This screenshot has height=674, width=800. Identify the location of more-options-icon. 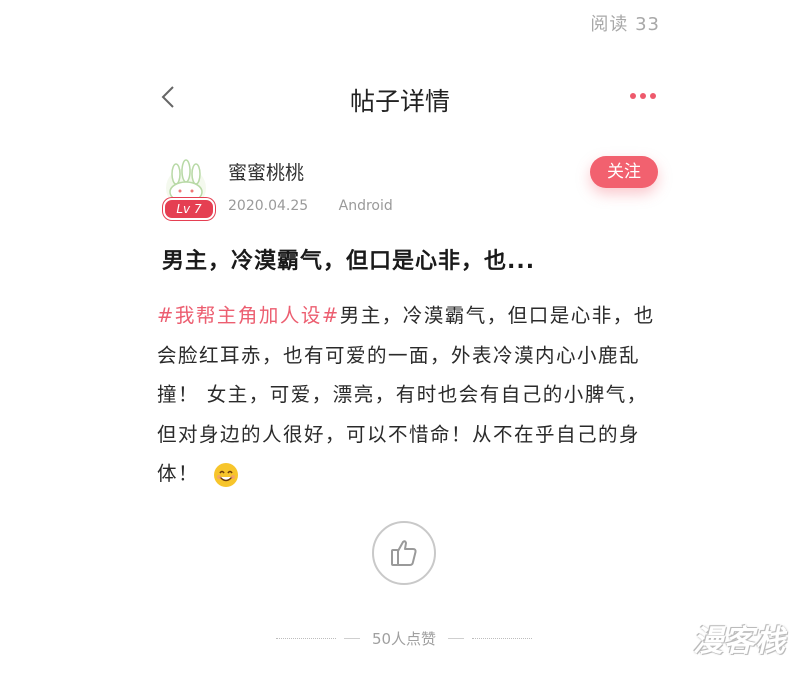
(643, 96).